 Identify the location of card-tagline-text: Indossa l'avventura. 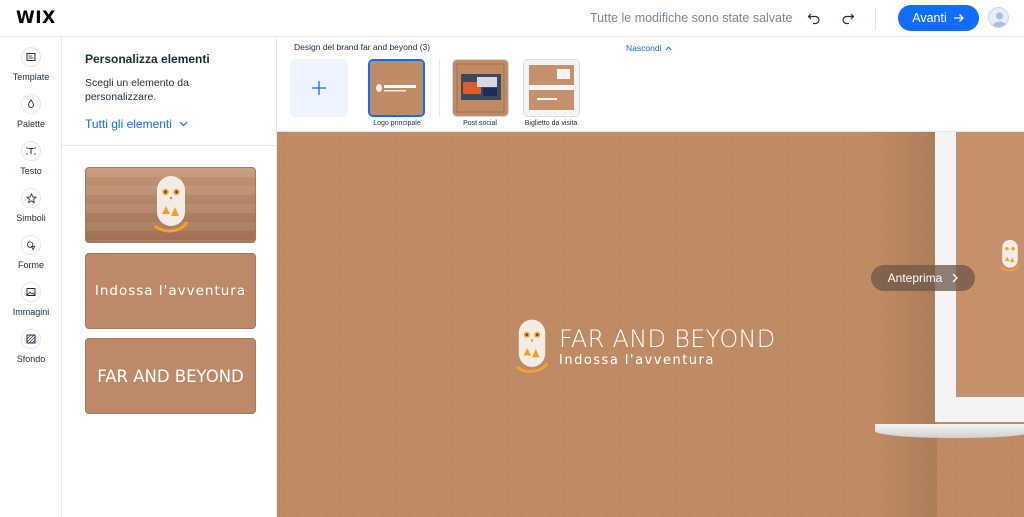
(170, 291).